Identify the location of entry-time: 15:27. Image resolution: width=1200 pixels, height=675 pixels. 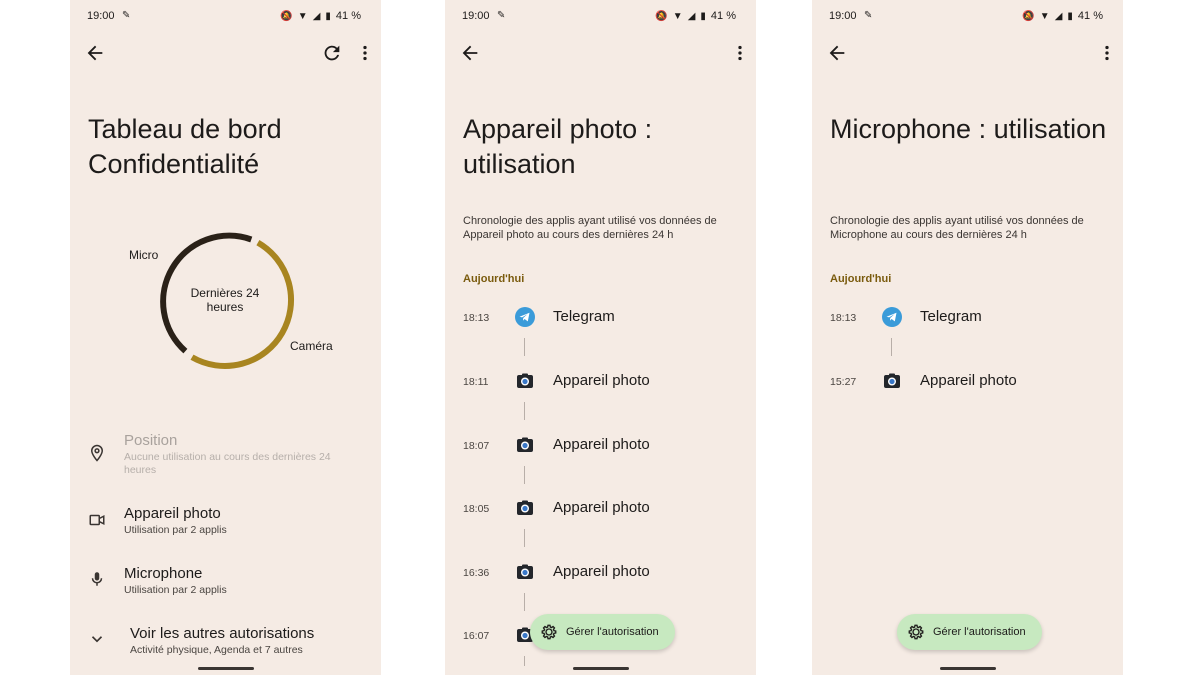
(843, 382).